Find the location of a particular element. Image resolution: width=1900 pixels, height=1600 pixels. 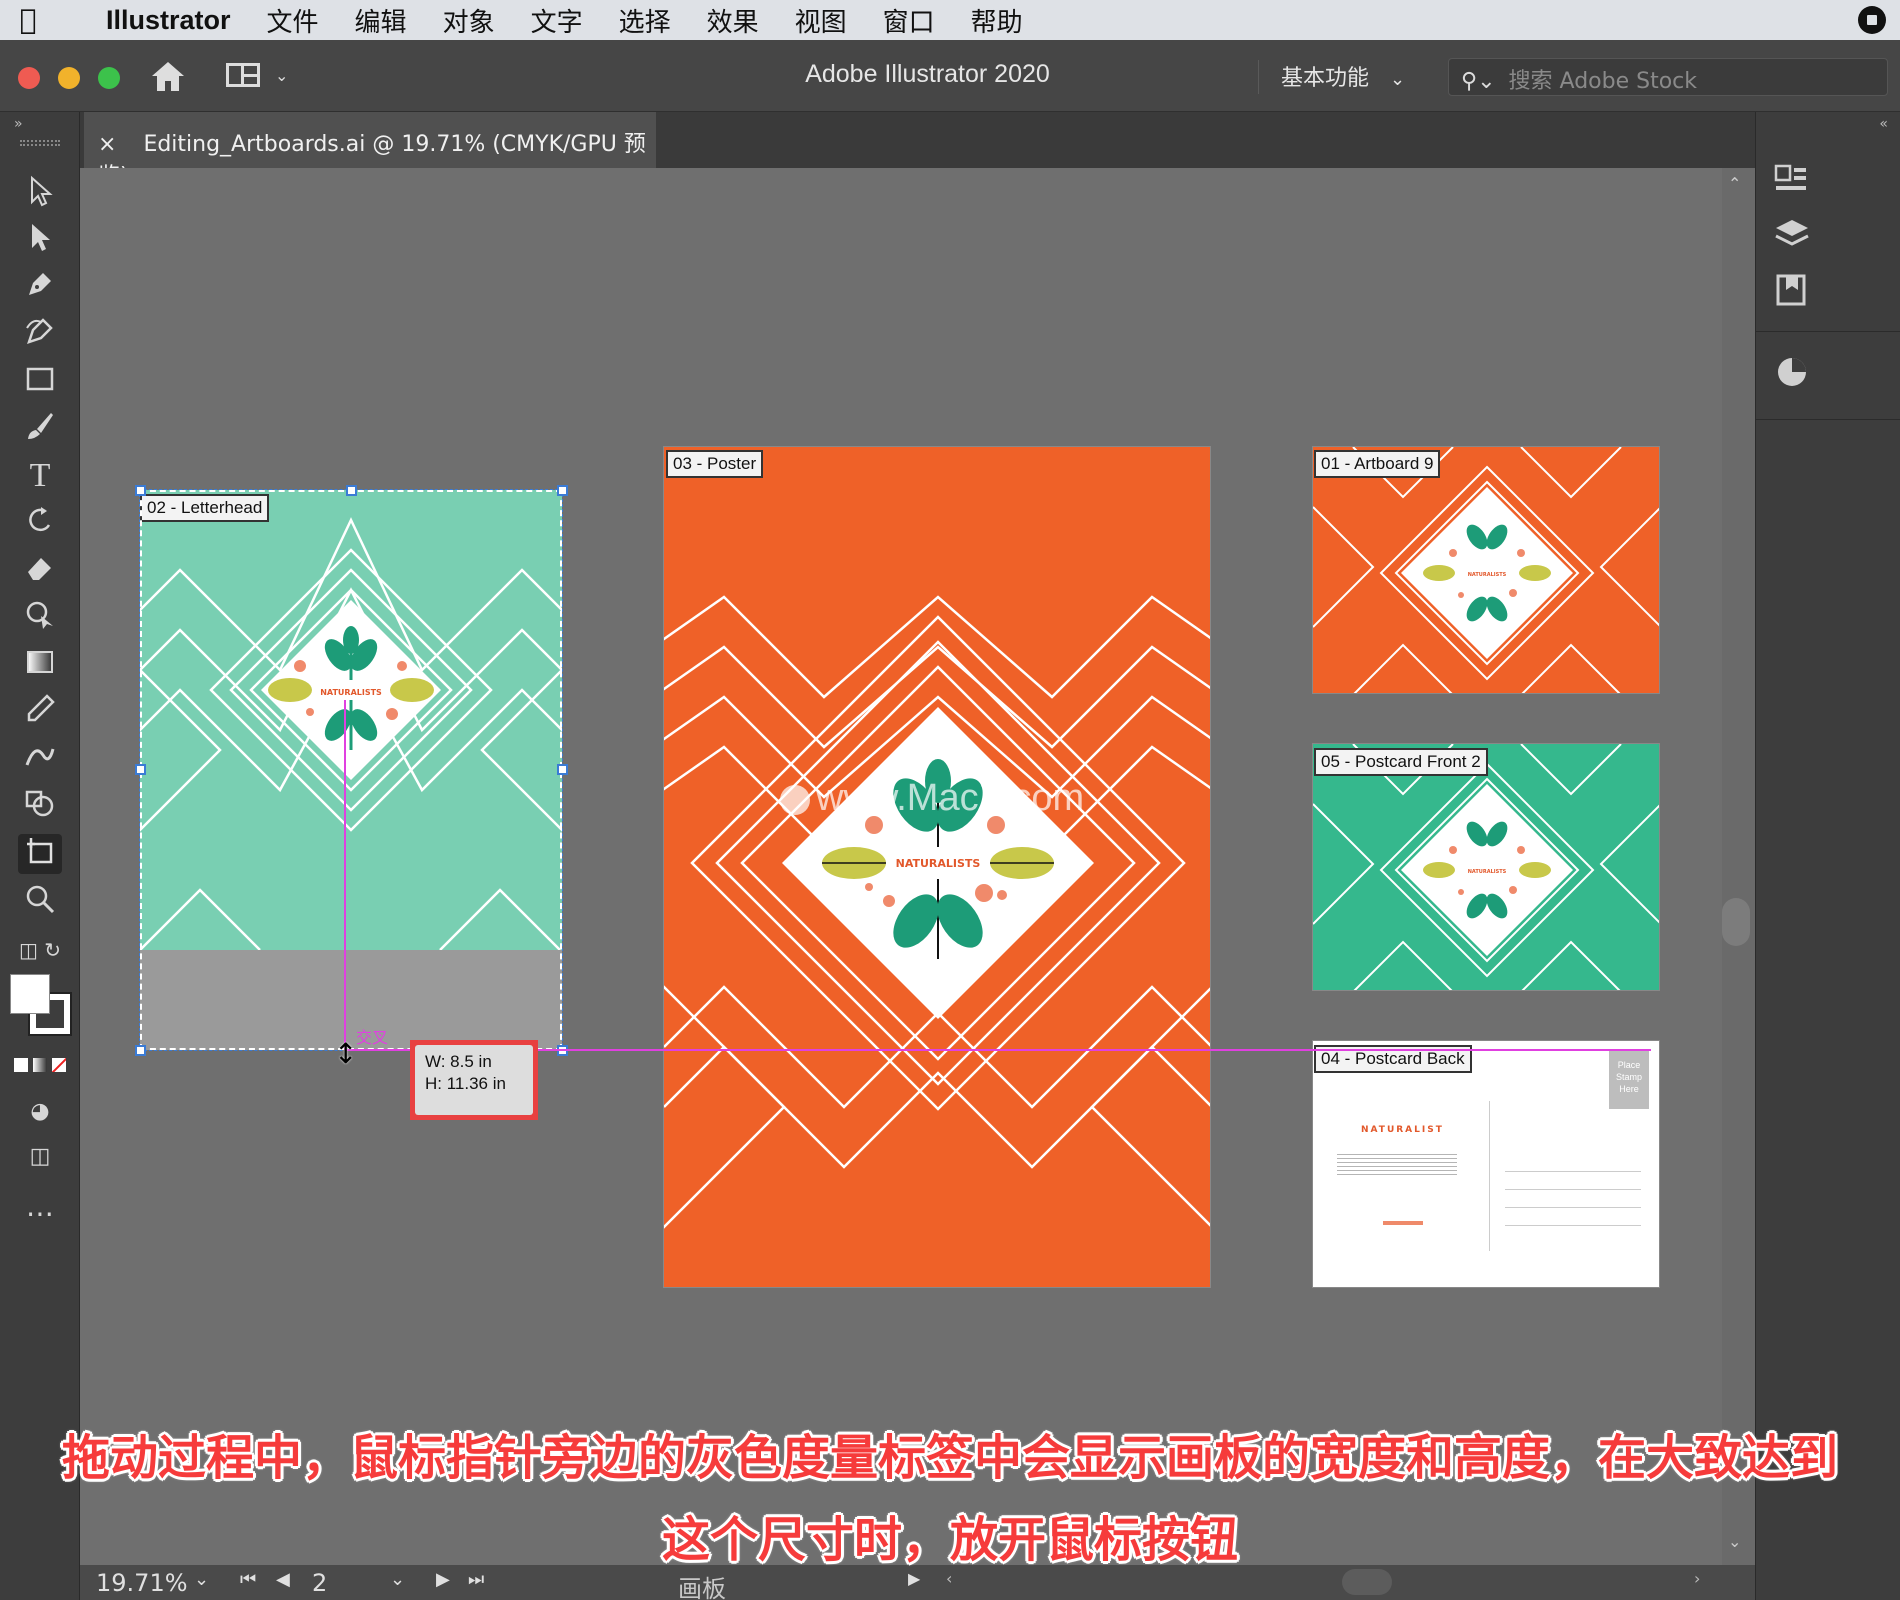

menu-edit: 编辑 is located at coordinates (381, 20).